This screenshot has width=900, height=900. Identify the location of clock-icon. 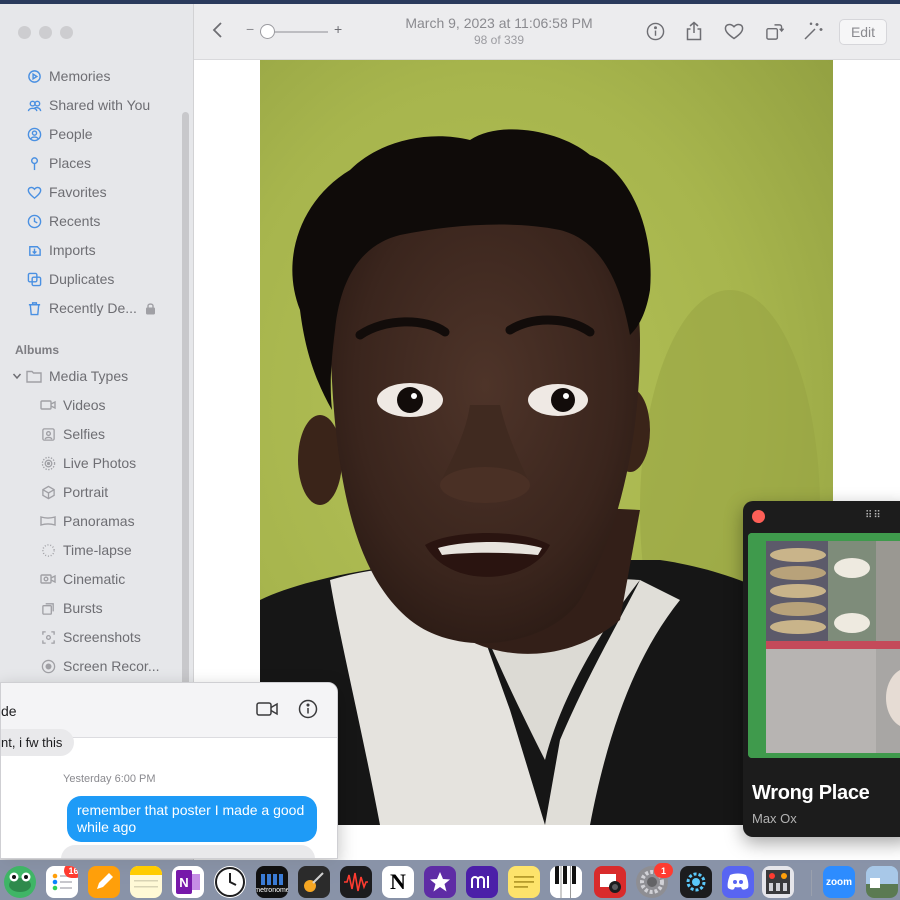
(34, 221).